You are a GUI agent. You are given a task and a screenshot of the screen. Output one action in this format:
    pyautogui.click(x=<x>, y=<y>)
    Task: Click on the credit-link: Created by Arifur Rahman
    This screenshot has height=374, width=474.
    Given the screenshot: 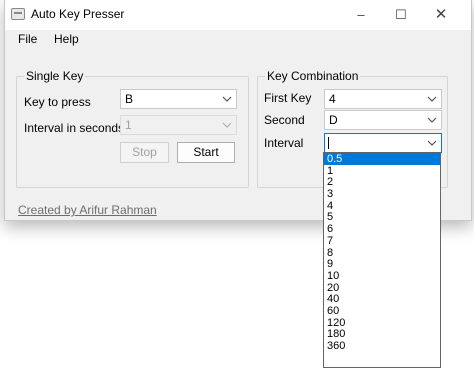 What is the action you would take?
    pyautogui.click(x=87, y=210)
    